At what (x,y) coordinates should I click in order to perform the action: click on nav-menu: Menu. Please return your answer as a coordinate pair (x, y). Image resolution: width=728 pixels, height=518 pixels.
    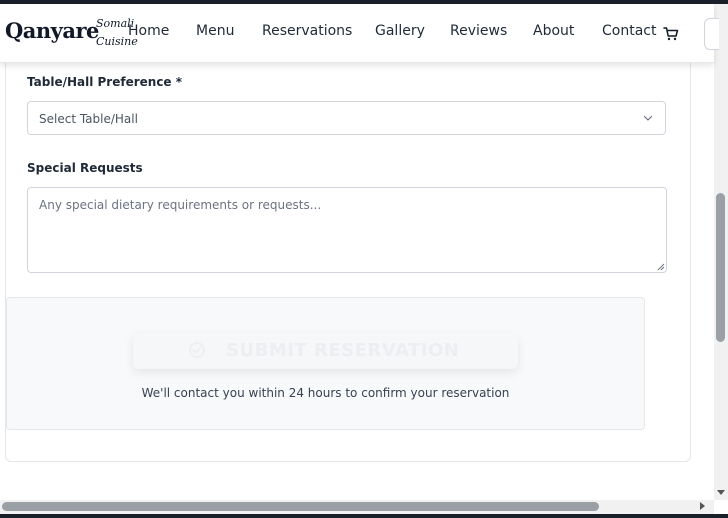
    Looking at the image, I should click on (215, 31).